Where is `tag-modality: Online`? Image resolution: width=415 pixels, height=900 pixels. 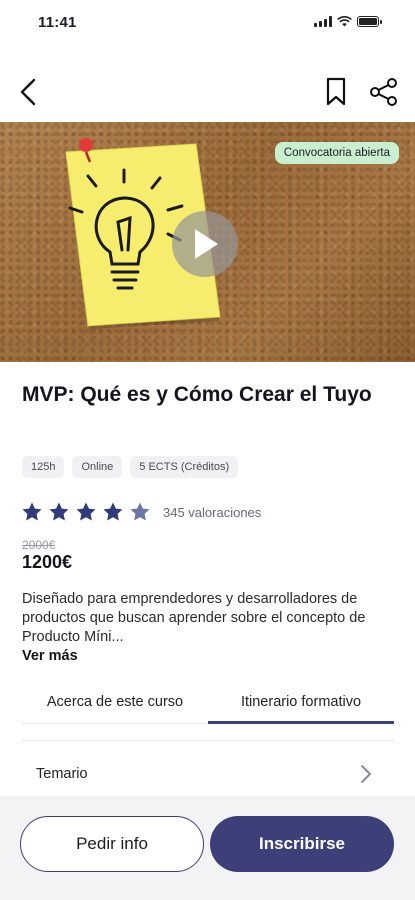 tag-modality: Online is located at coordinates (97, 467).